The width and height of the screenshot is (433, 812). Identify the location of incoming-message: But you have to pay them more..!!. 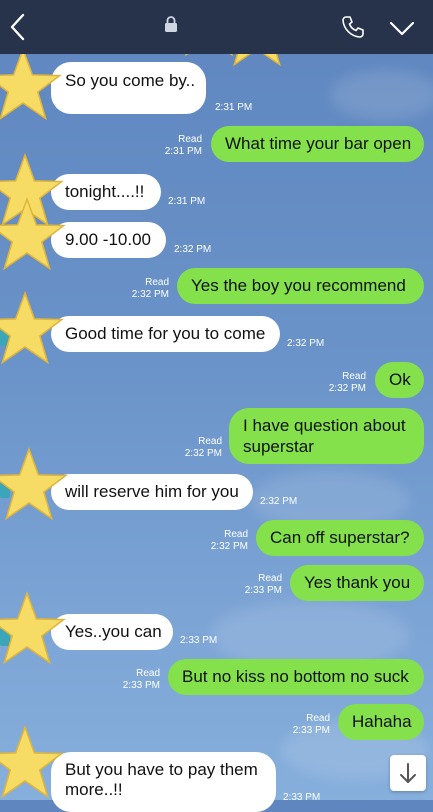
(163, 782).